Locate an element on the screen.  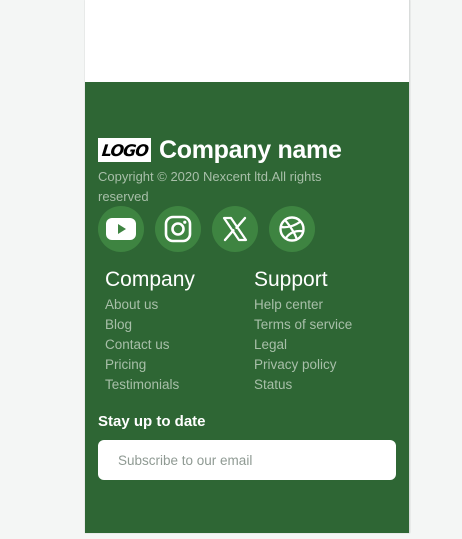
youtube-icon is located at coordinates (121, 229).